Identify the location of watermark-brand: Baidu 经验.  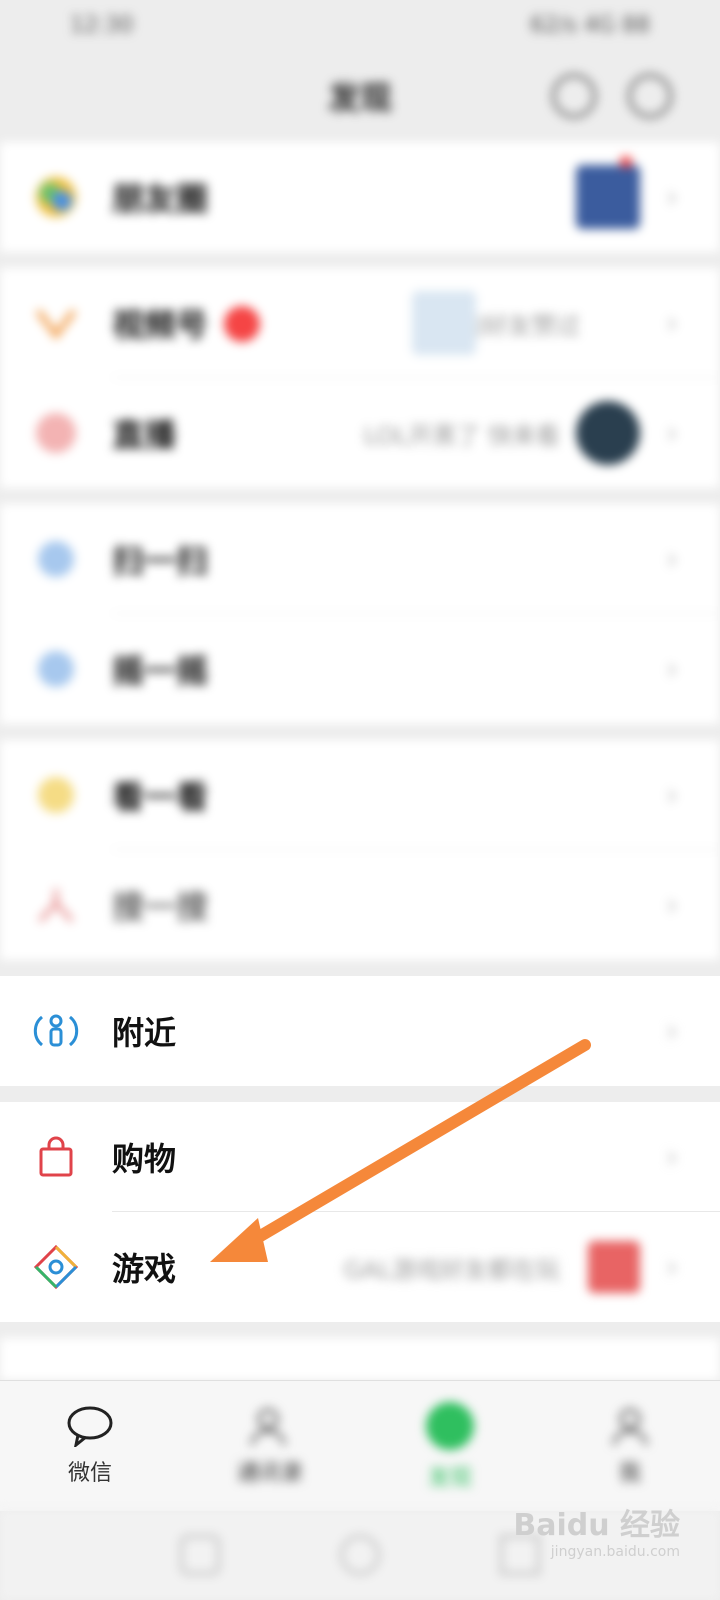
(596, 1525).